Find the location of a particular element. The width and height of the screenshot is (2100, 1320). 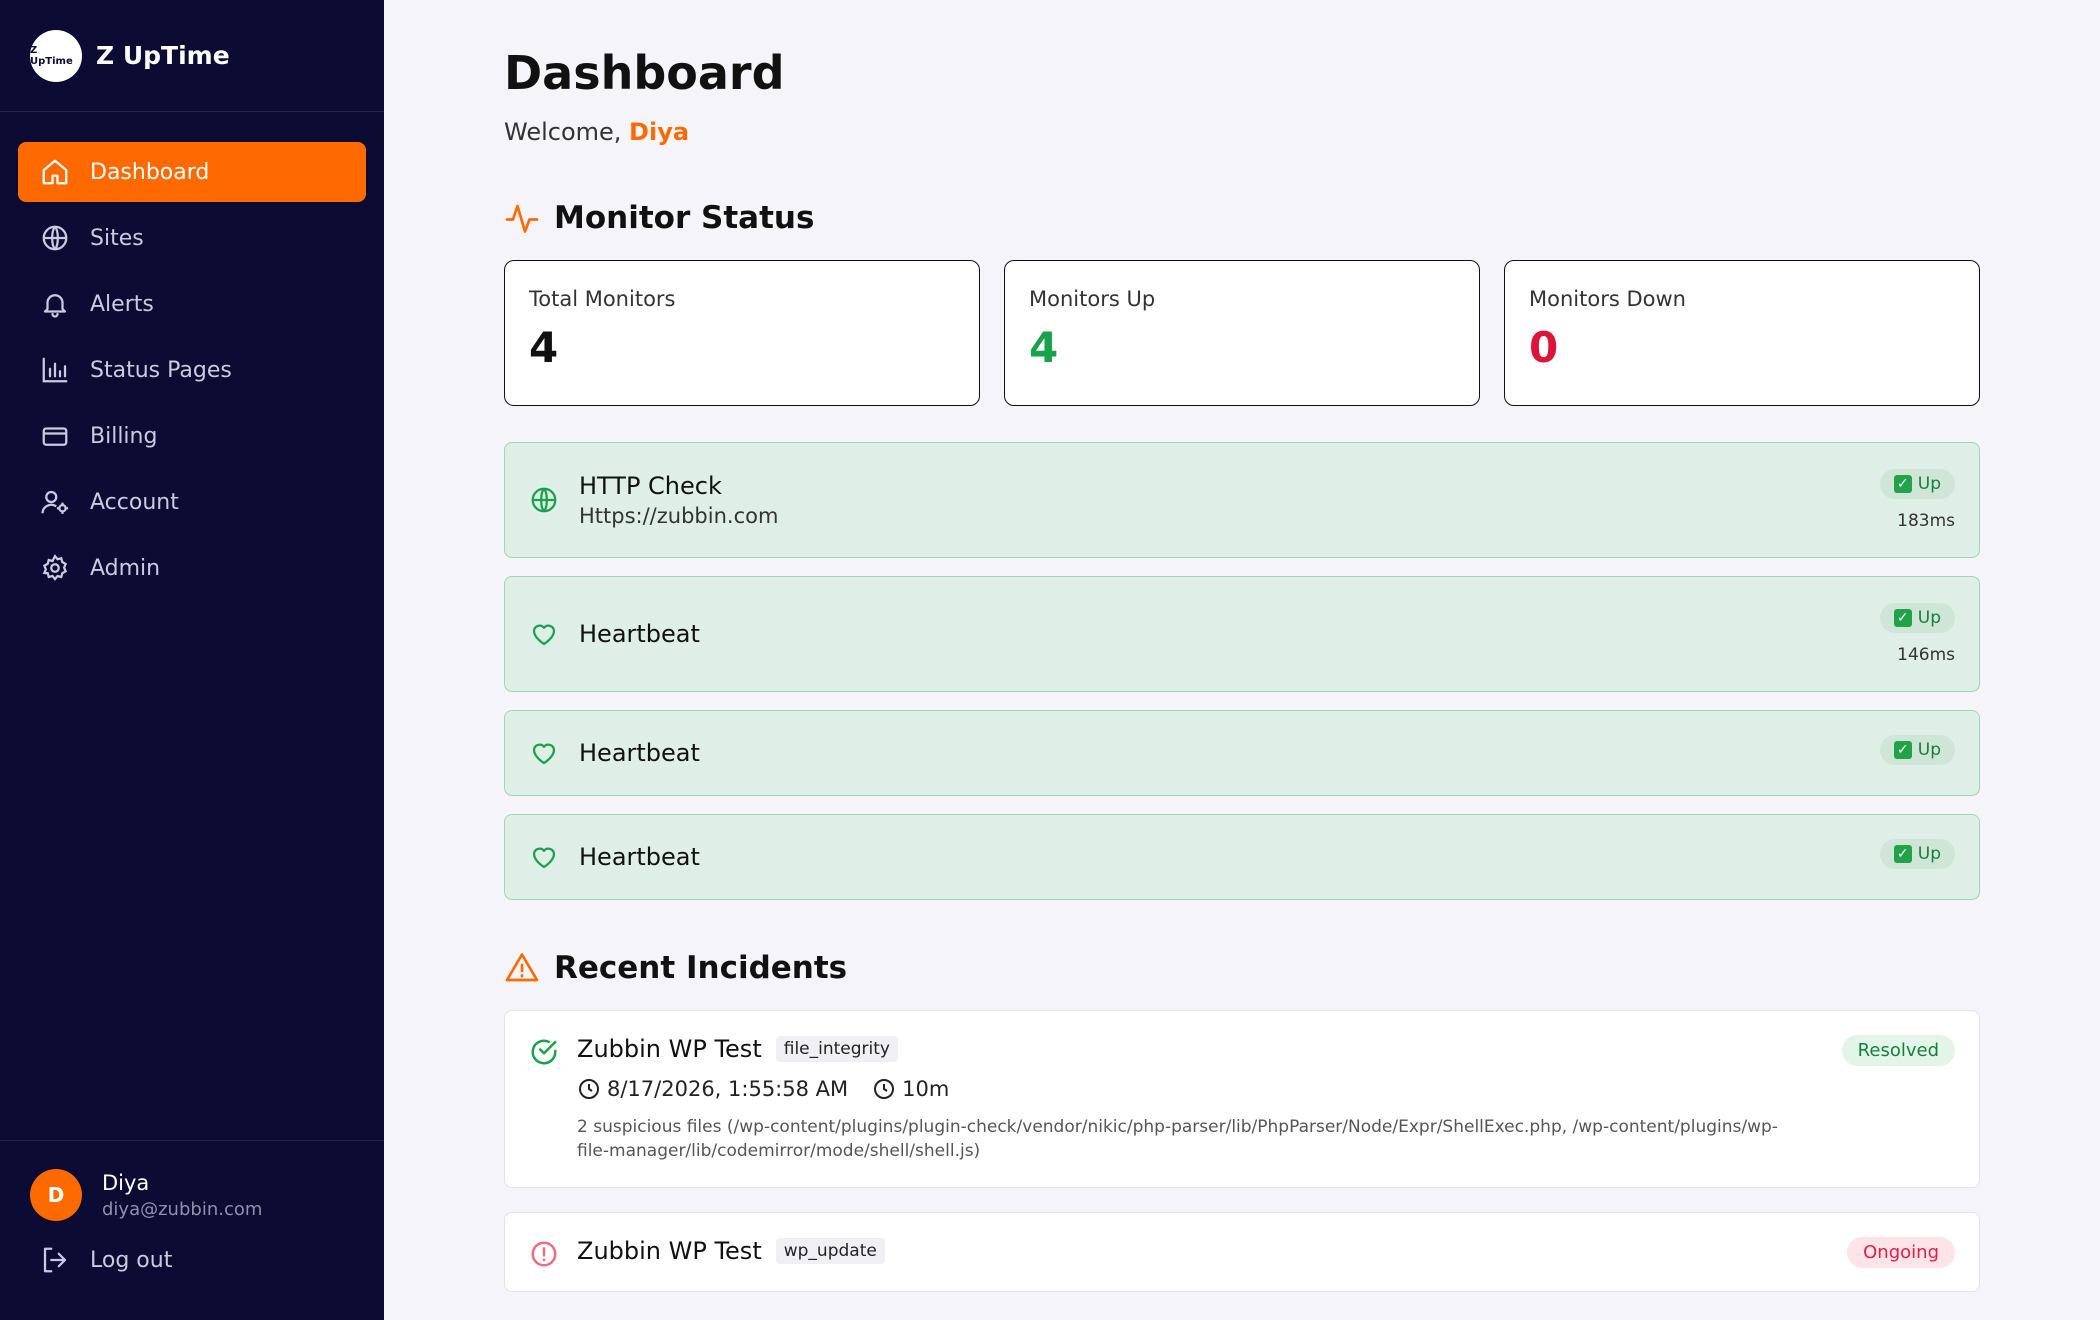

sidebar-item-label: Sites is located at coordinates (117, 238).